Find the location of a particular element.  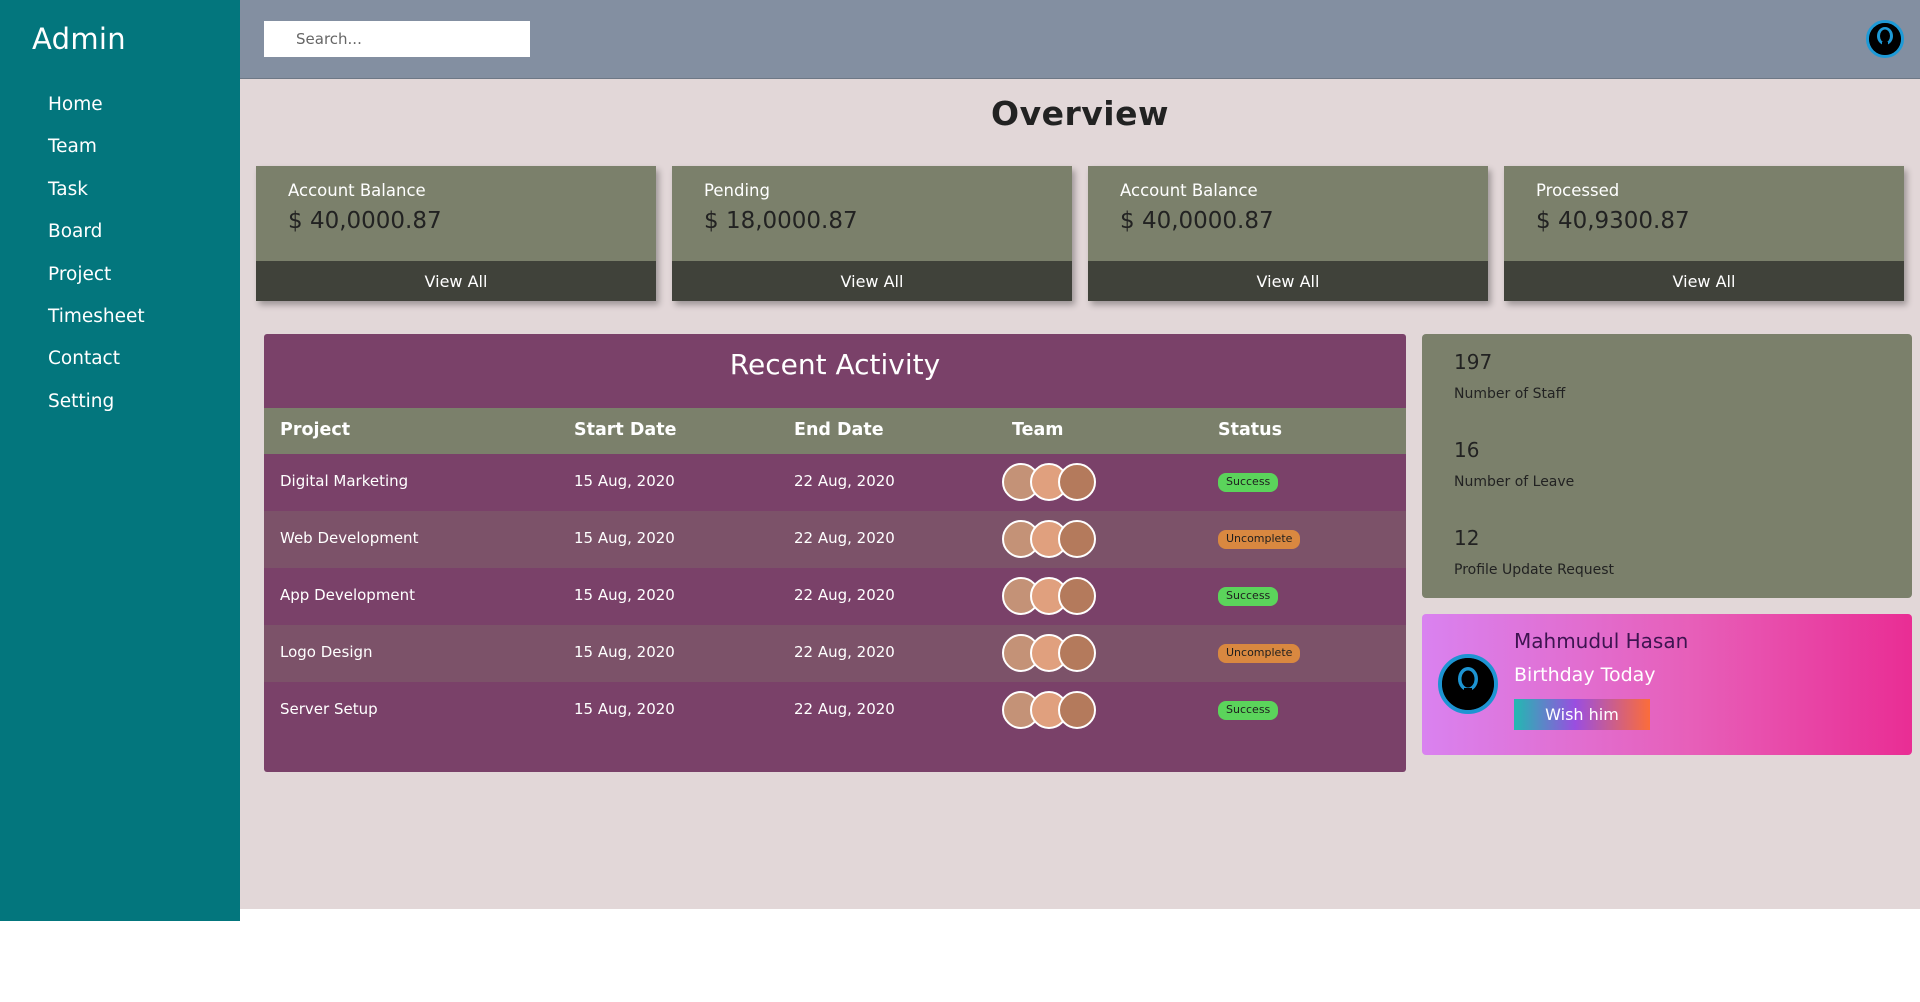

page-title: Overview is located at coordinates (1080, 113).